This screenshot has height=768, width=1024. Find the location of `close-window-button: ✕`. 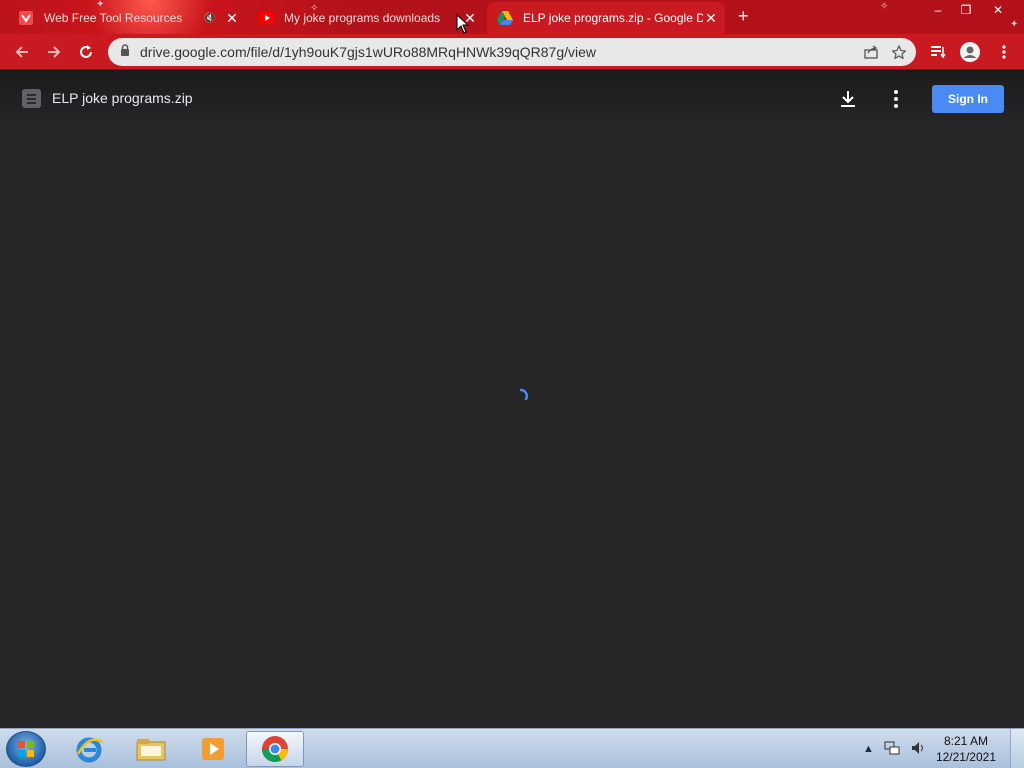

close-window-button: ✕ is located at coordinates (998, 10).